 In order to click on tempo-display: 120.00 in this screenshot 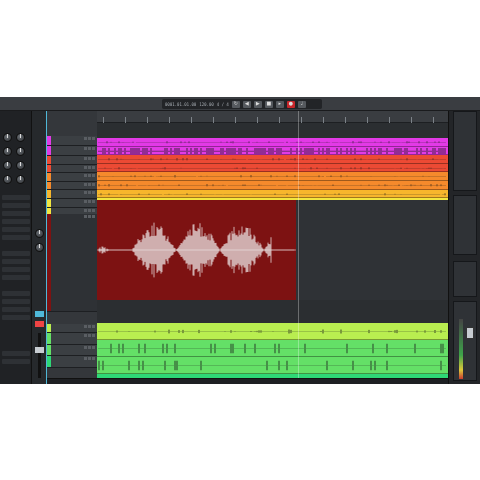, I will do `click(206, 104)`.